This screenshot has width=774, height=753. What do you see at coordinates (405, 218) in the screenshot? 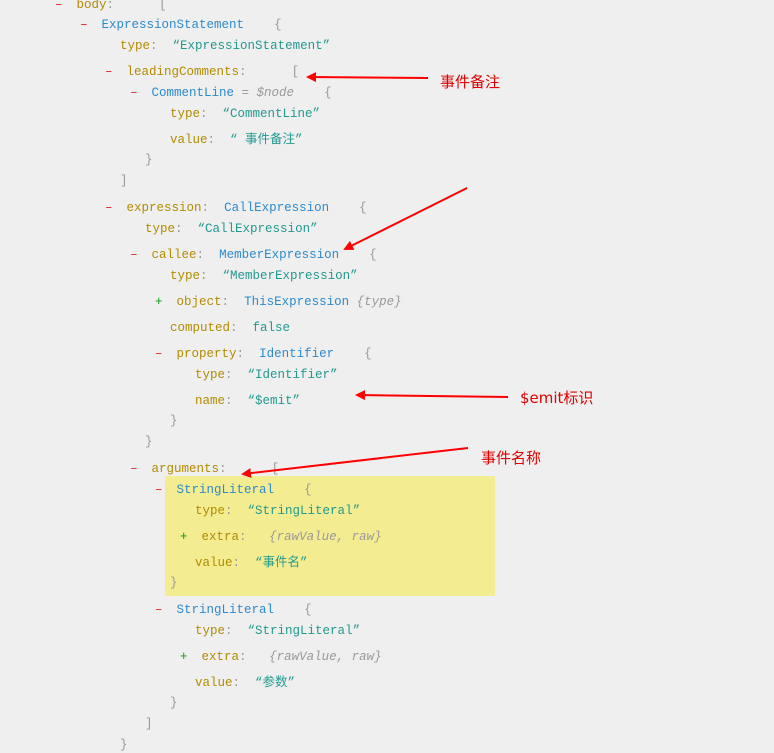
I see `arrow-callee` at bounding box center [405, 218].